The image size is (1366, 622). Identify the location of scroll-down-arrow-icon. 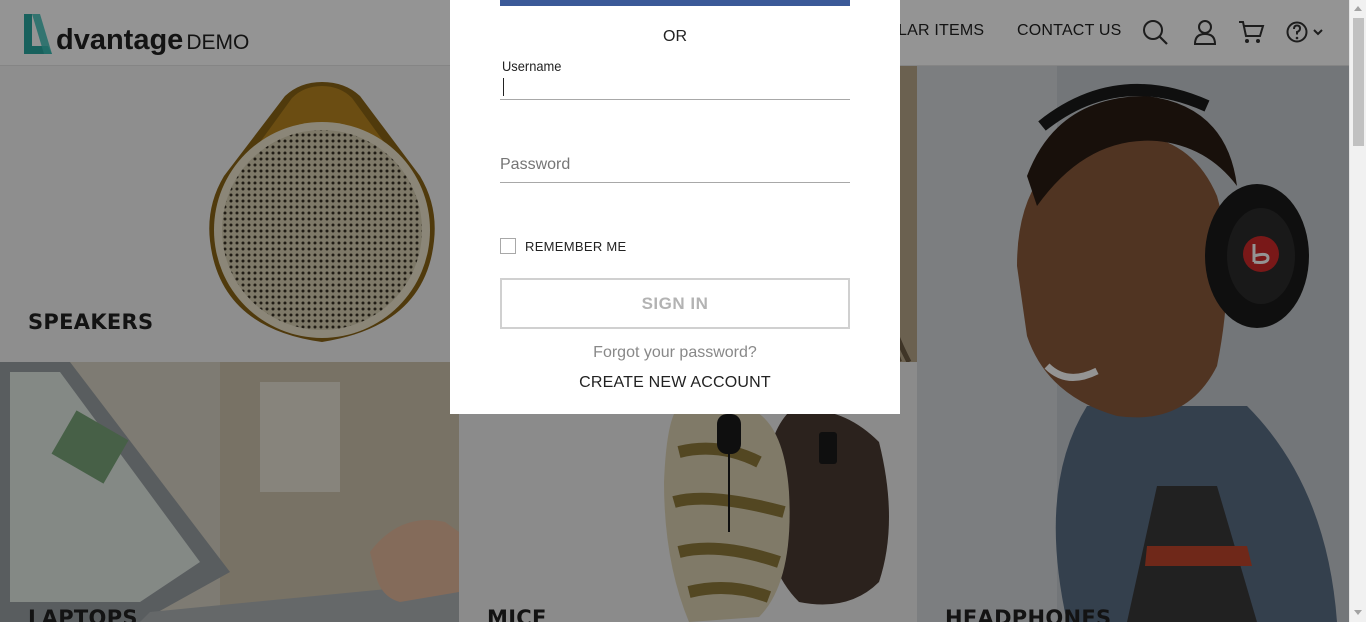
(1358, 612).